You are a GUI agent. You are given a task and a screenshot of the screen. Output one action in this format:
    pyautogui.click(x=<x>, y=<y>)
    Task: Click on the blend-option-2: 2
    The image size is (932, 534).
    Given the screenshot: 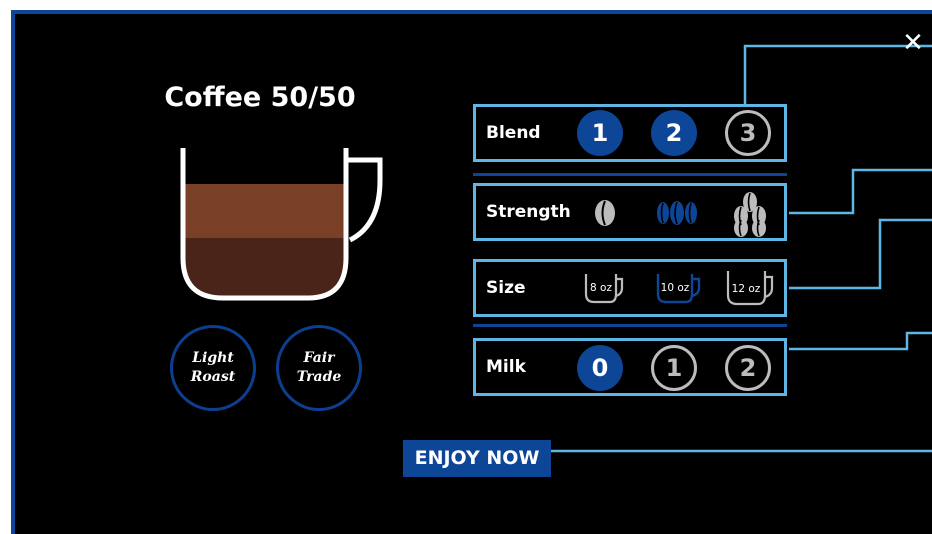 What is the action you would take?
    pyautogui.click(x=674, y=133)
    